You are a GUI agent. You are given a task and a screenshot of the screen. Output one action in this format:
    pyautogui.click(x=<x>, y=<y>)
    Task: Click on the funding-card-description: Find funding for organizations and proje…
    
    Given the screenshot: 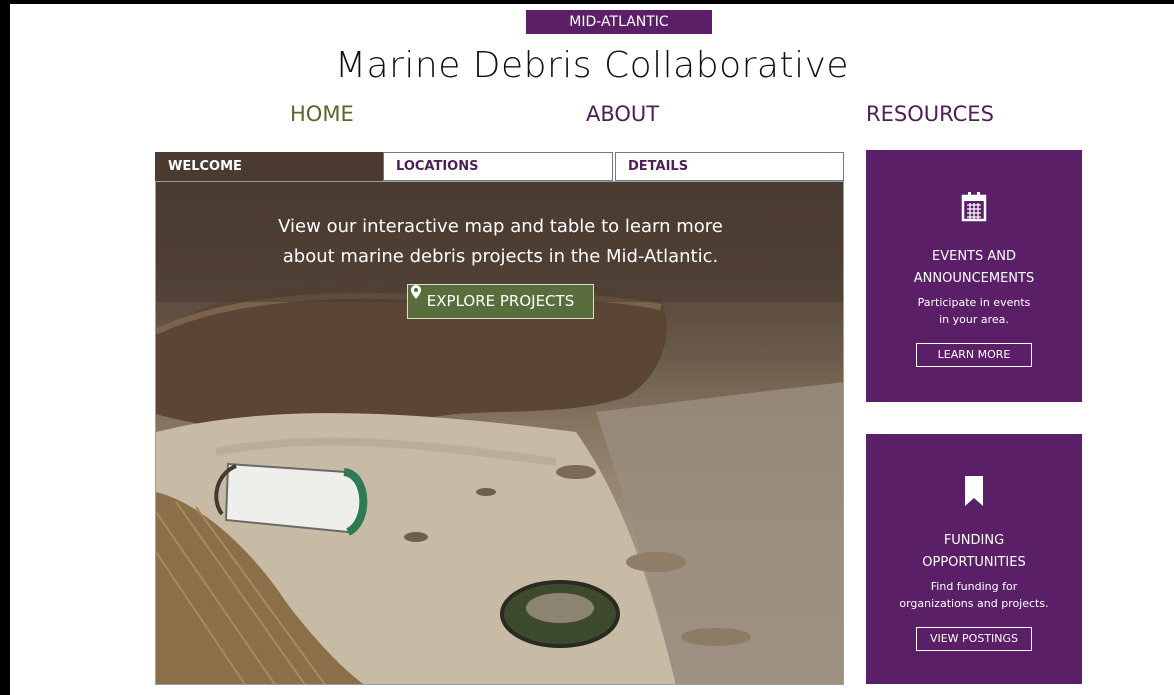 What is the action you would take?
    pyautogui.click(x=974, y=595)
    